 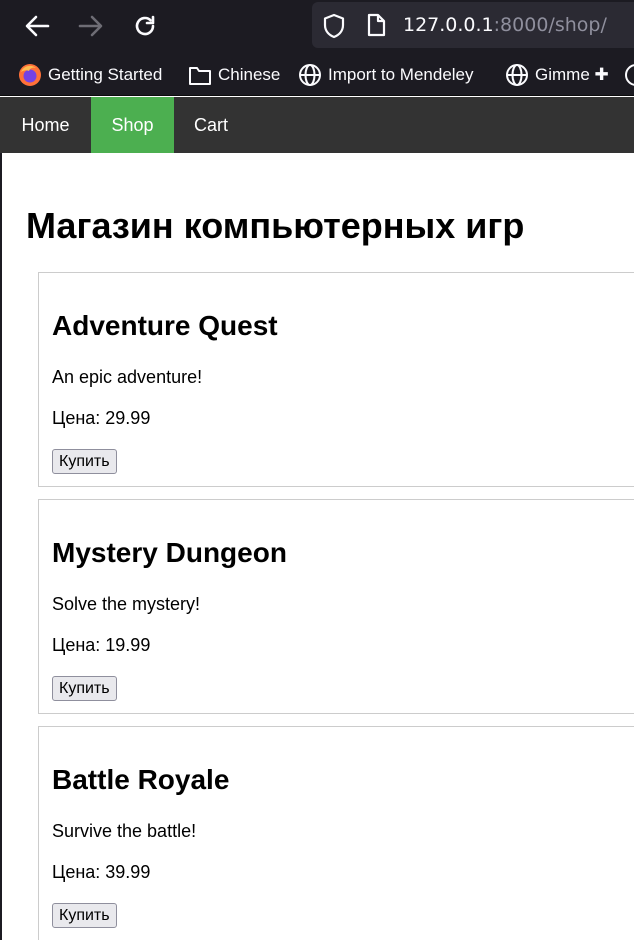 I want to click on bookmark-chinese: Chinese, so click(x=234, y=75).